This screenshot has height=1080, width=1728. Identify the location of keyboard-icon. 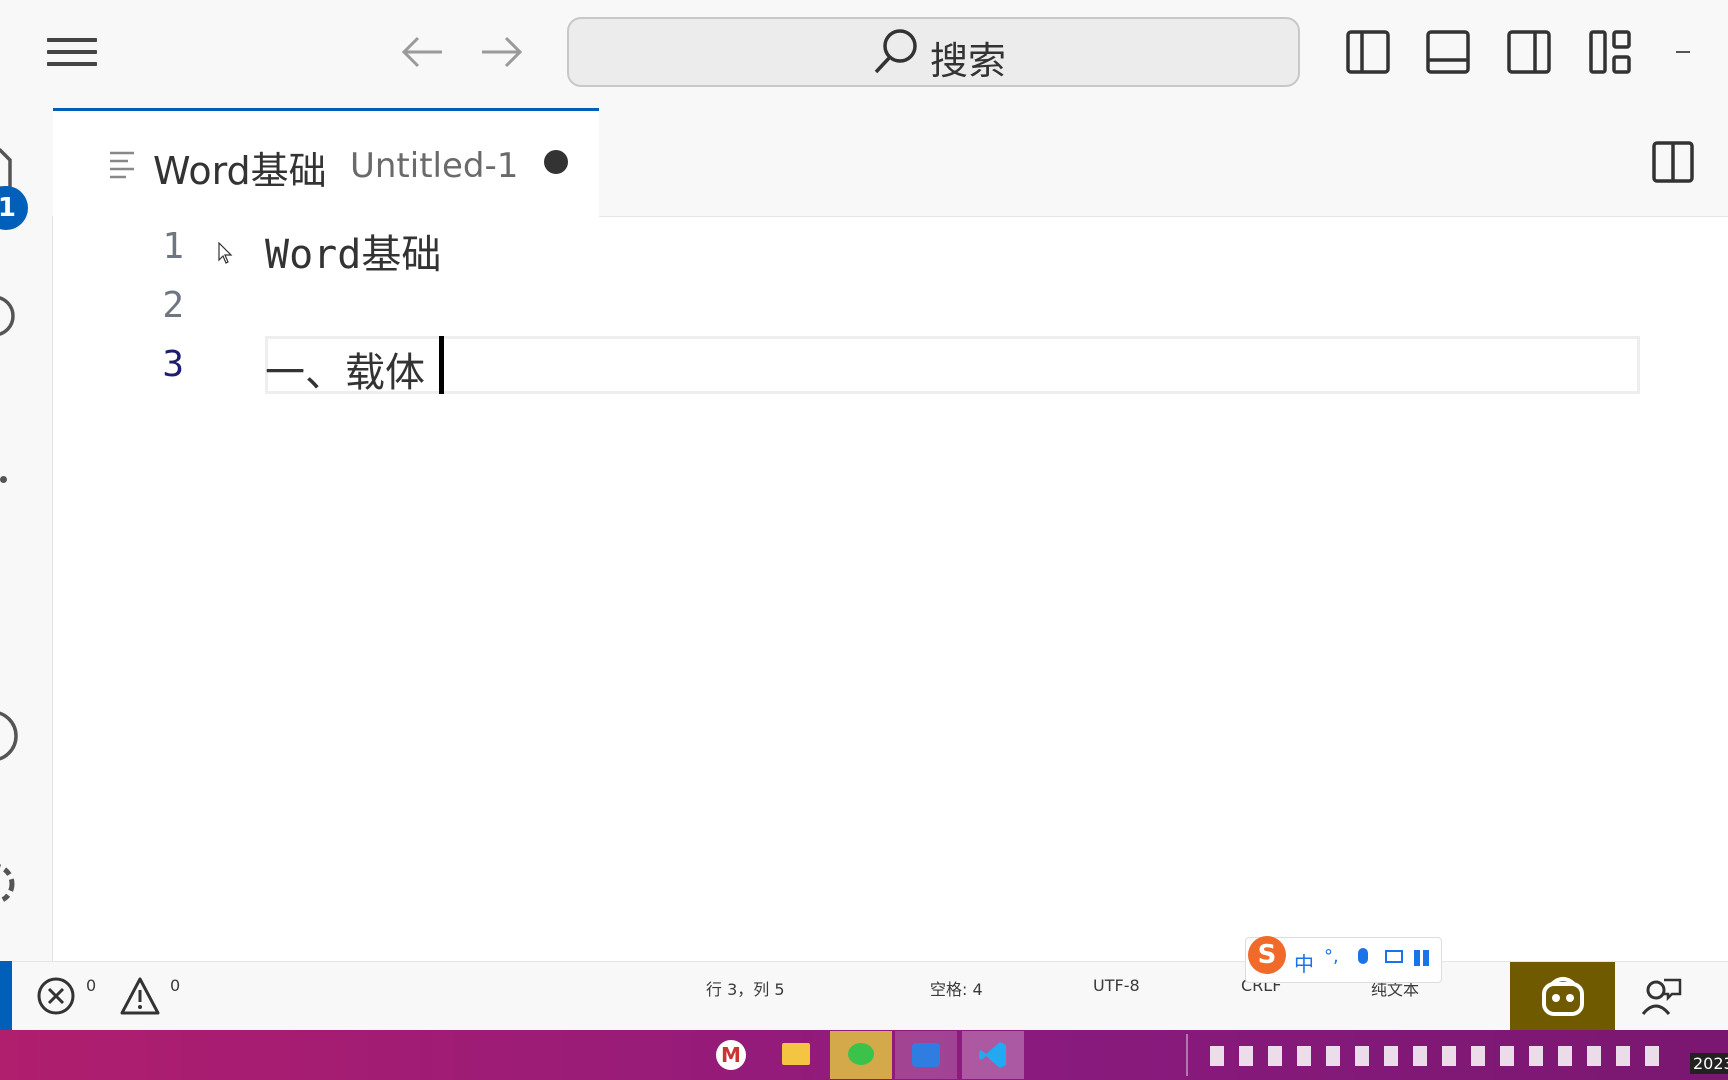
(1394, 956).